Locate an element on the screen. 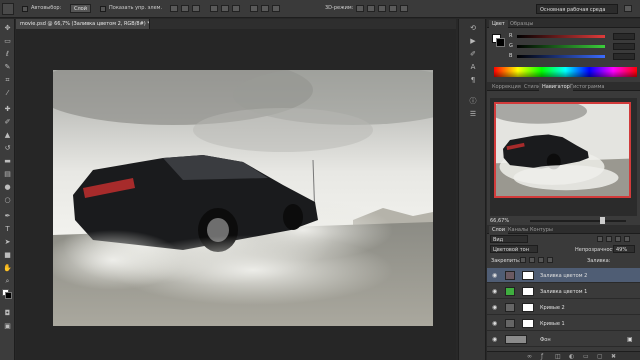  slider-r: R is located at coordinates (573, 36).